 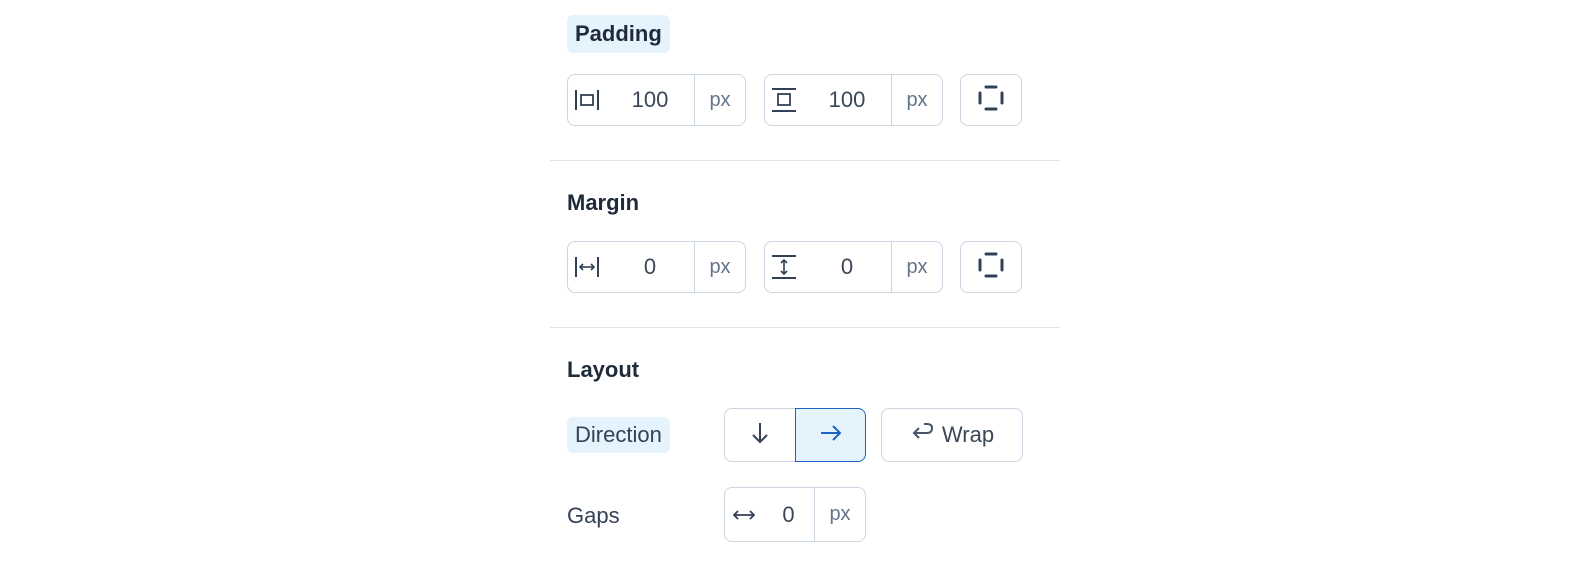 What do you see at coordinates (603, 369) in the screenshot?
I see `layout-title: Layout` at bounding box center [603, 369].